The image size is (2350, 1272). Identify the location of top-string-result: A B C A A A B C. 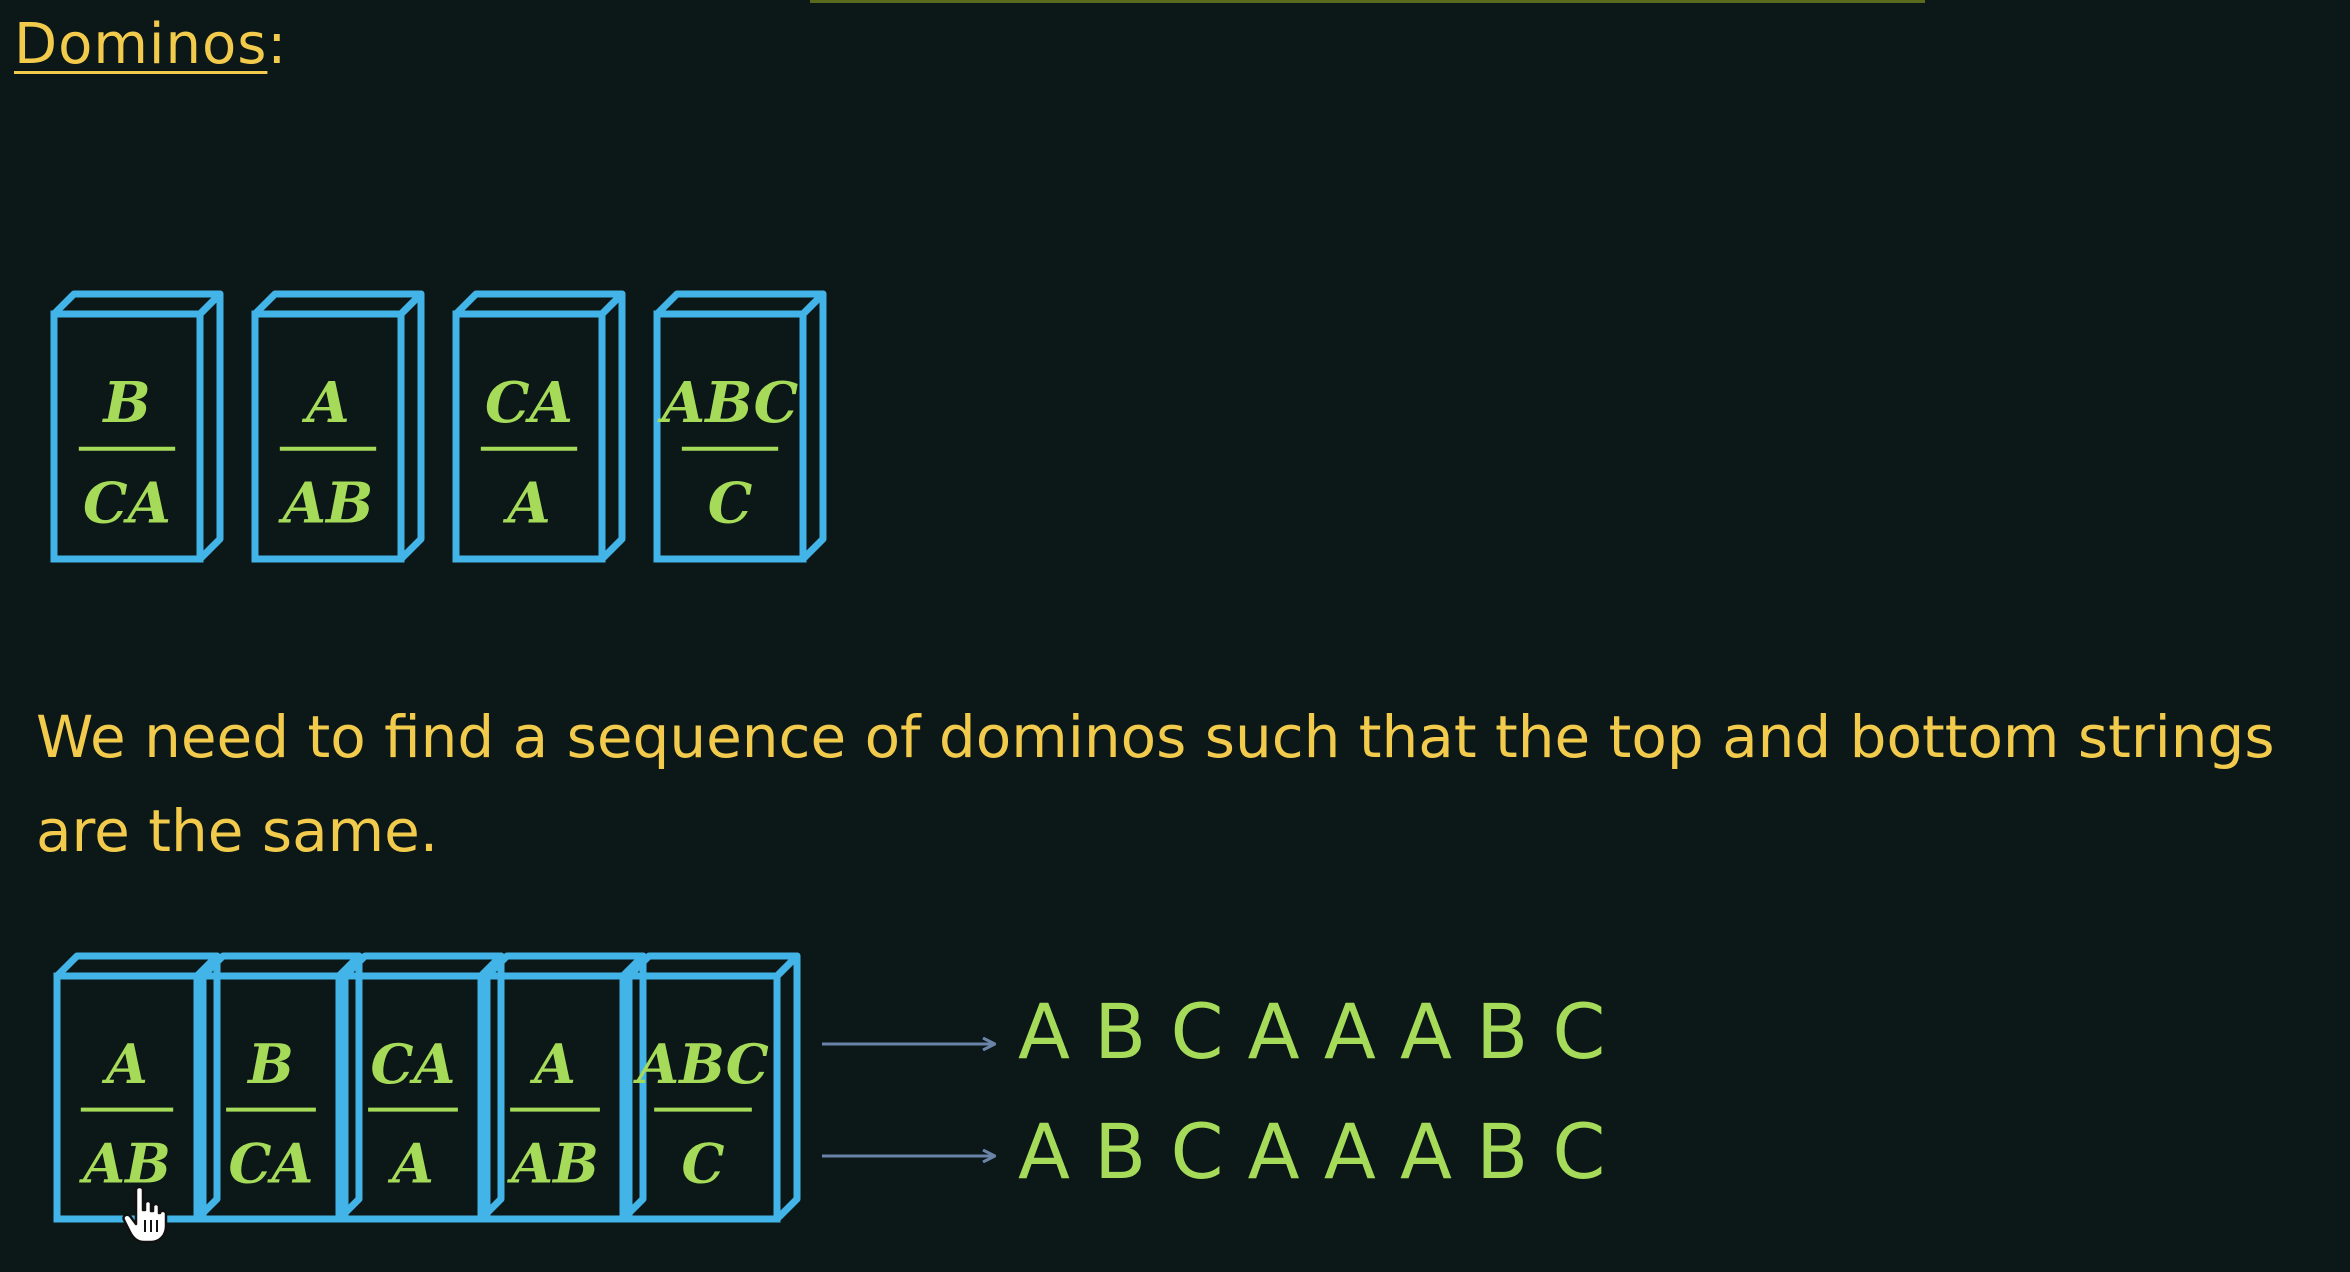
(1311, 1031).